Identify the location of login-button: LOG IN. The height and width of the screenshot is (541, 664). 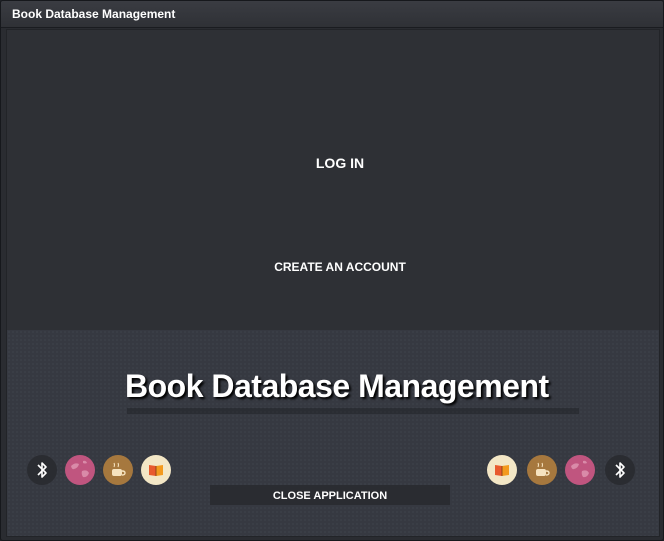
(340, 162).